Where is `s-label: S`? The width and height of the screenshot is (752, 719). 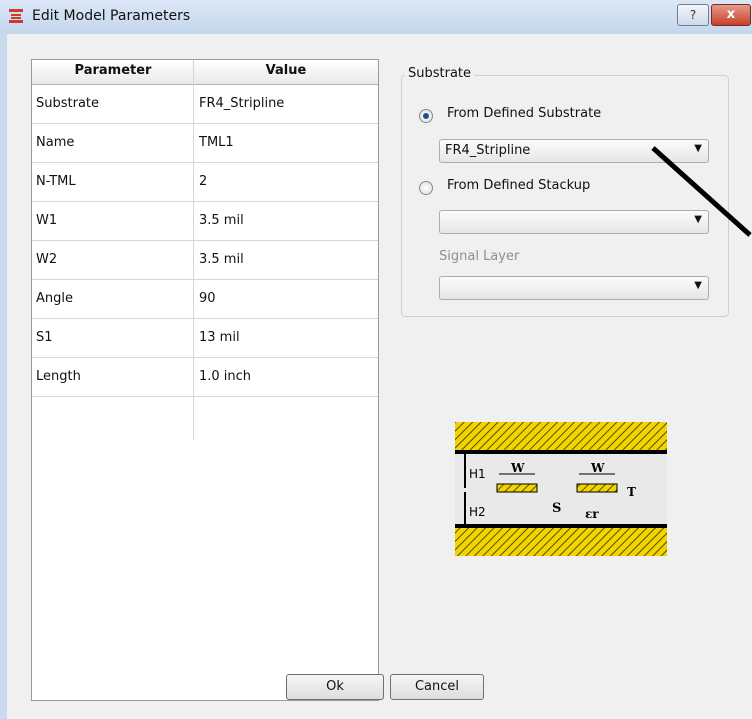 s-label: S is located at coordinates (556, 508).